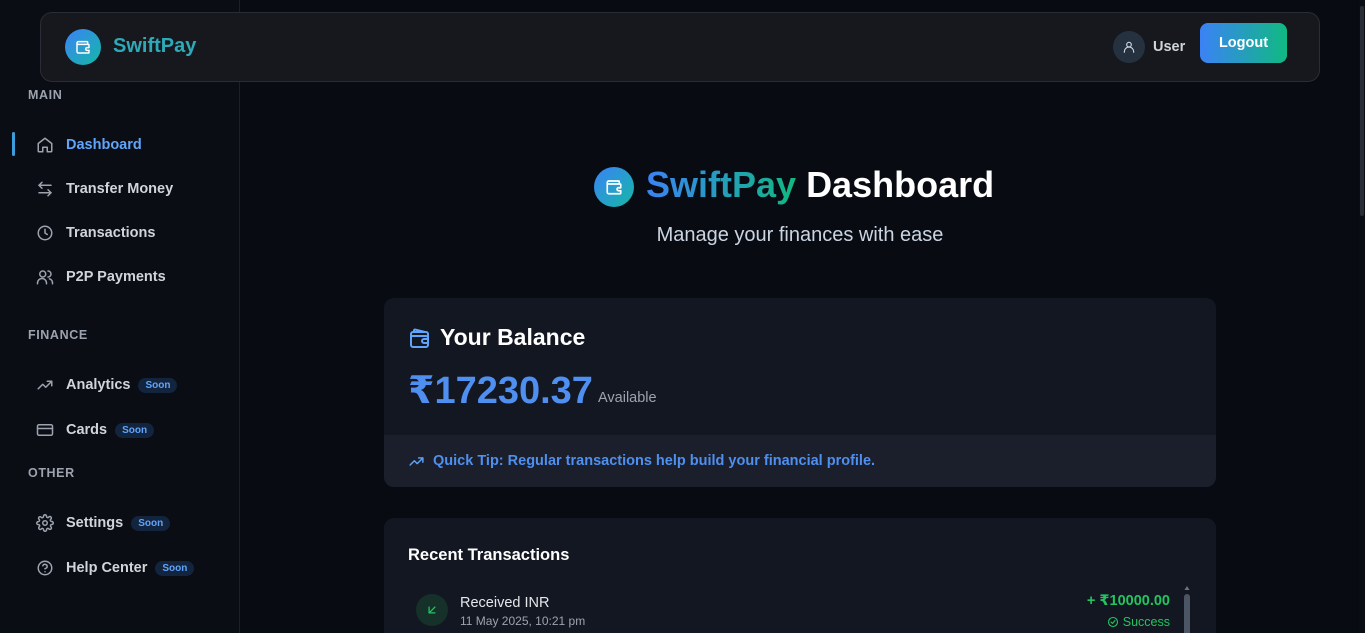 The width and height of the screenshot is (1365, 633). What do you see at coordinates (1187, 588) in the screenshot?
I see `scroll-up-arrow-icon` at bounding box center [1187, 588].